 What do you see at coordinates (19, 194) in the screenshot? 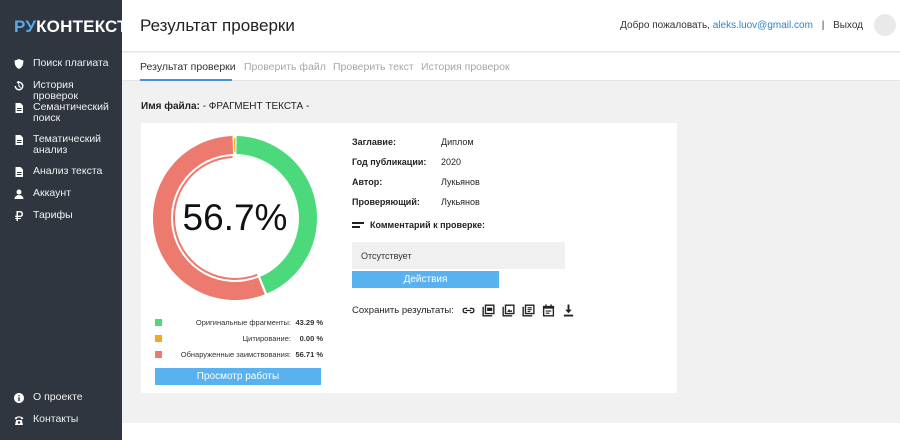
I see `user-icon` at bounding box center [19, 194].